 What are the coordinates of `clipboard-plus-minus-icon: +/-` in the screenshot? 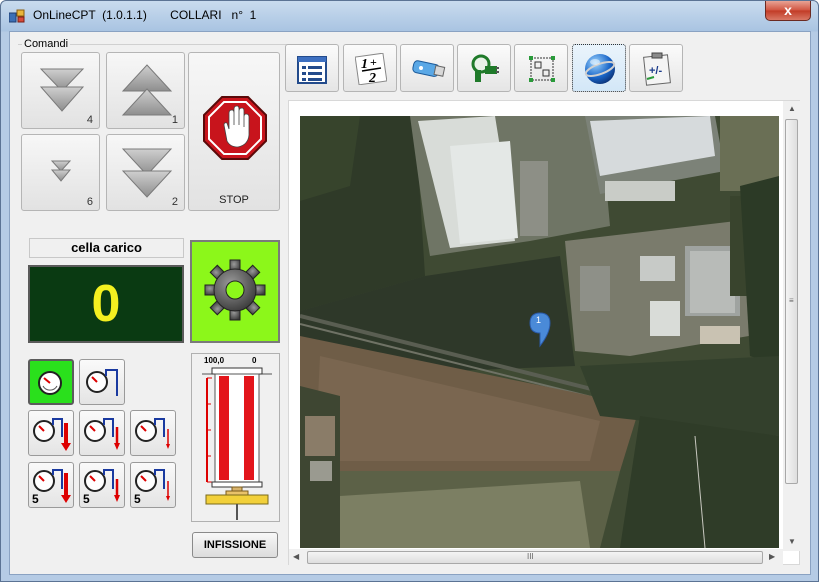 It's located at (657, 69).